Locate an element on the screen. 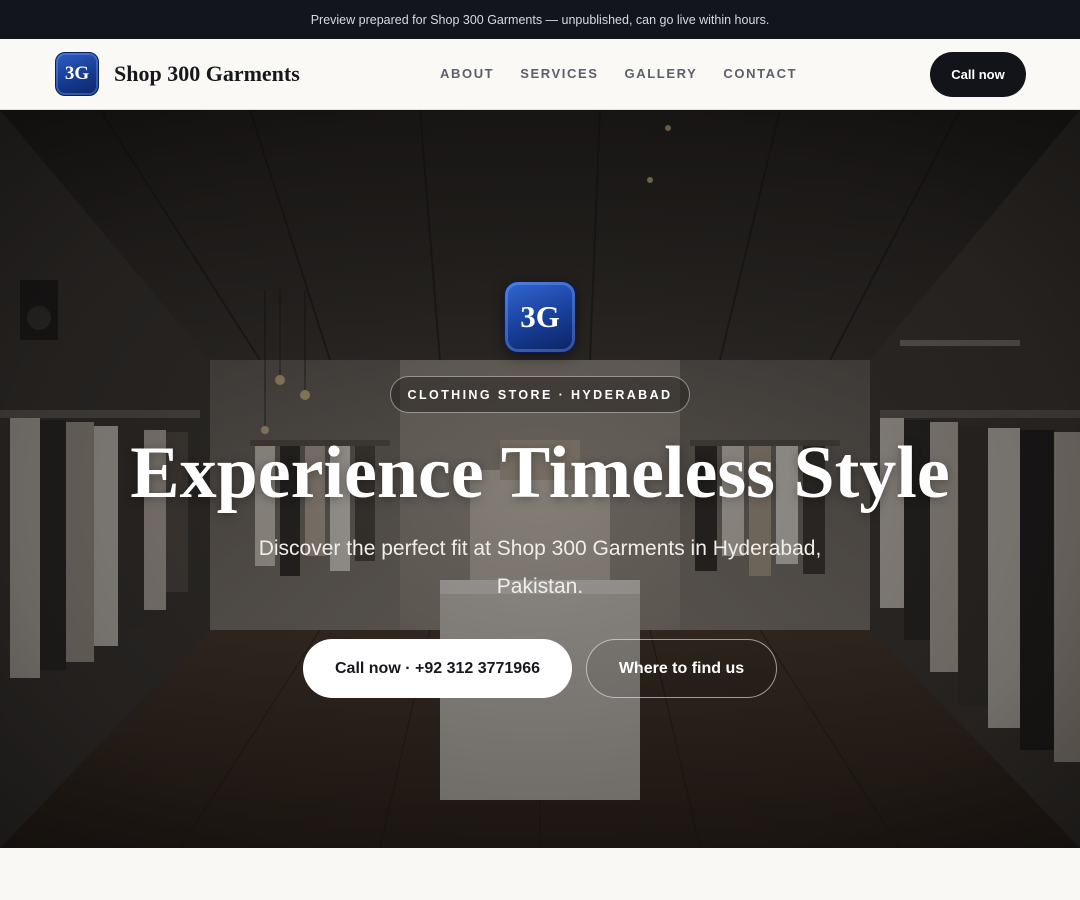  main-nav: ABOUT SERVICES GALLERY CONTACT is located at coordinates (631, 73).